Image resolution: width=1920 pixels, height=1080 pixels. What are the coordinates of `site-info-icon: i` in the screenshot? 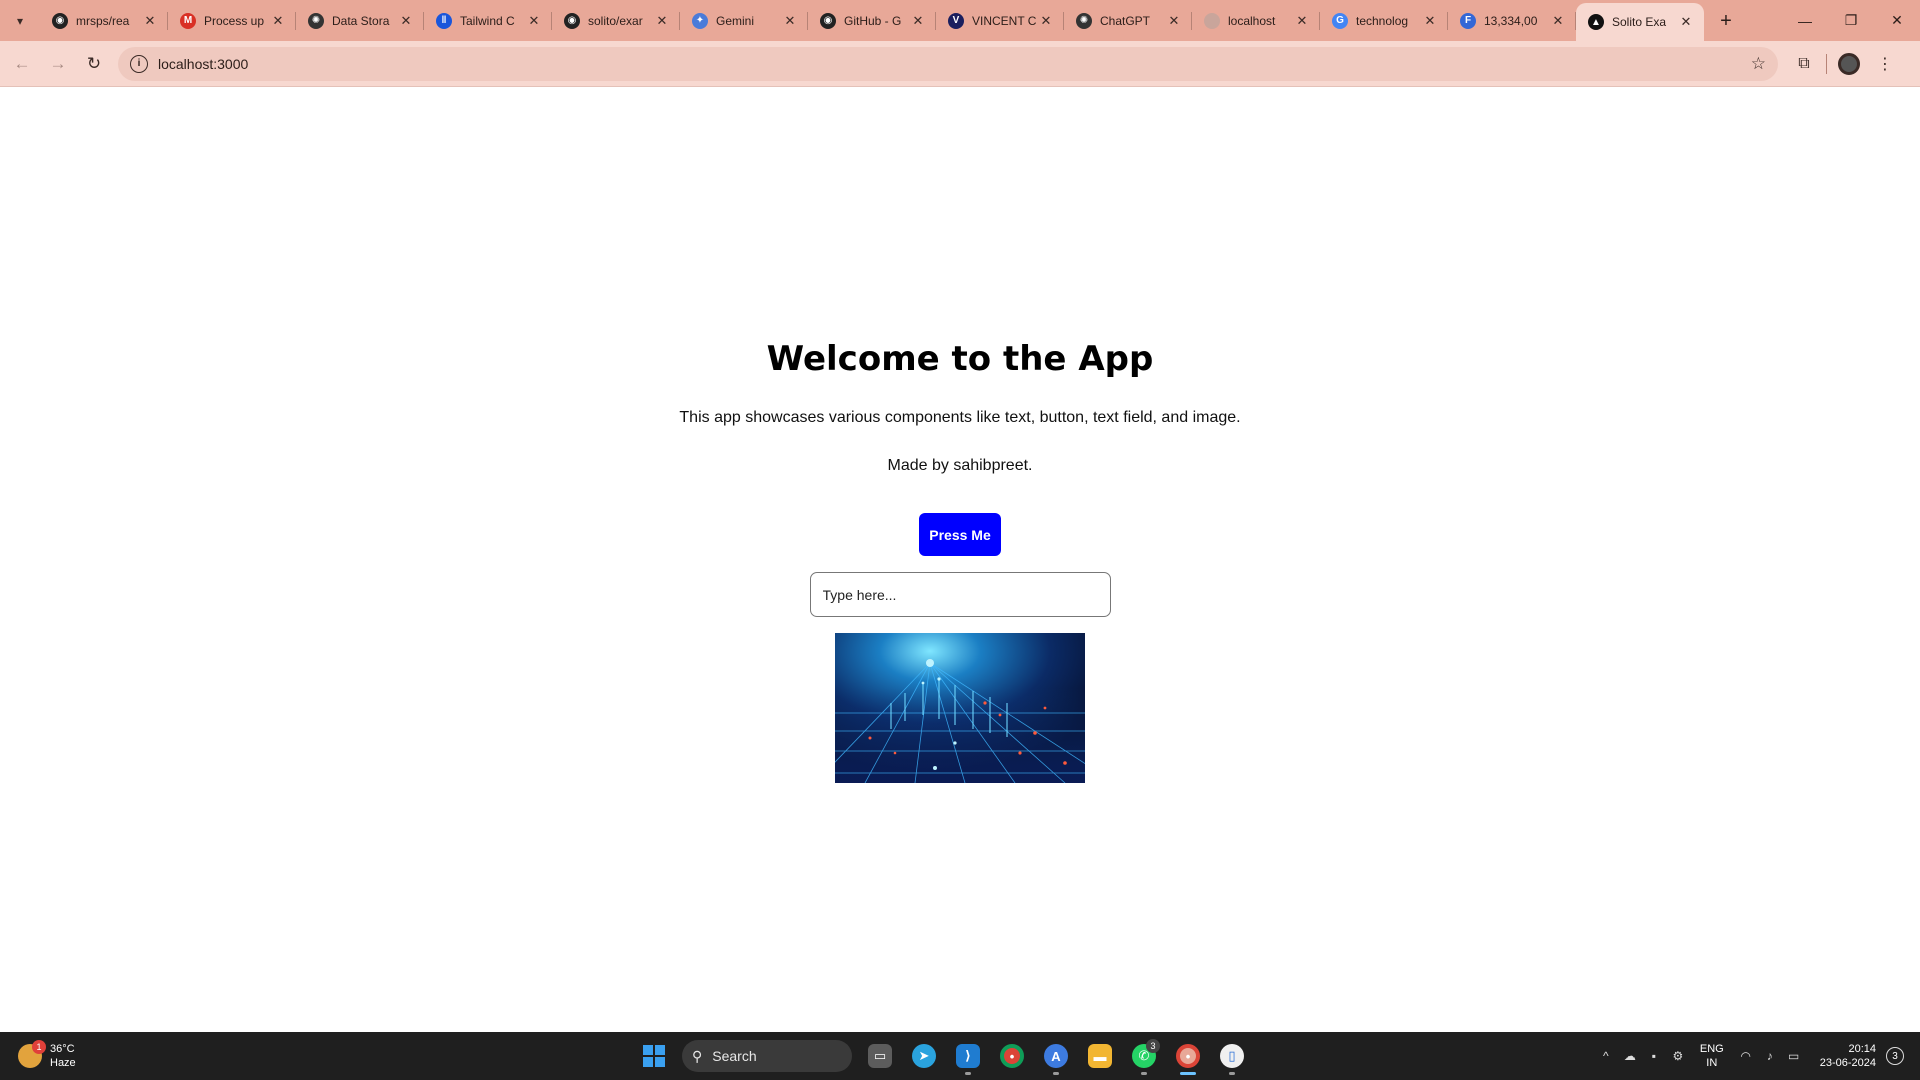 It's located at (139, 63).